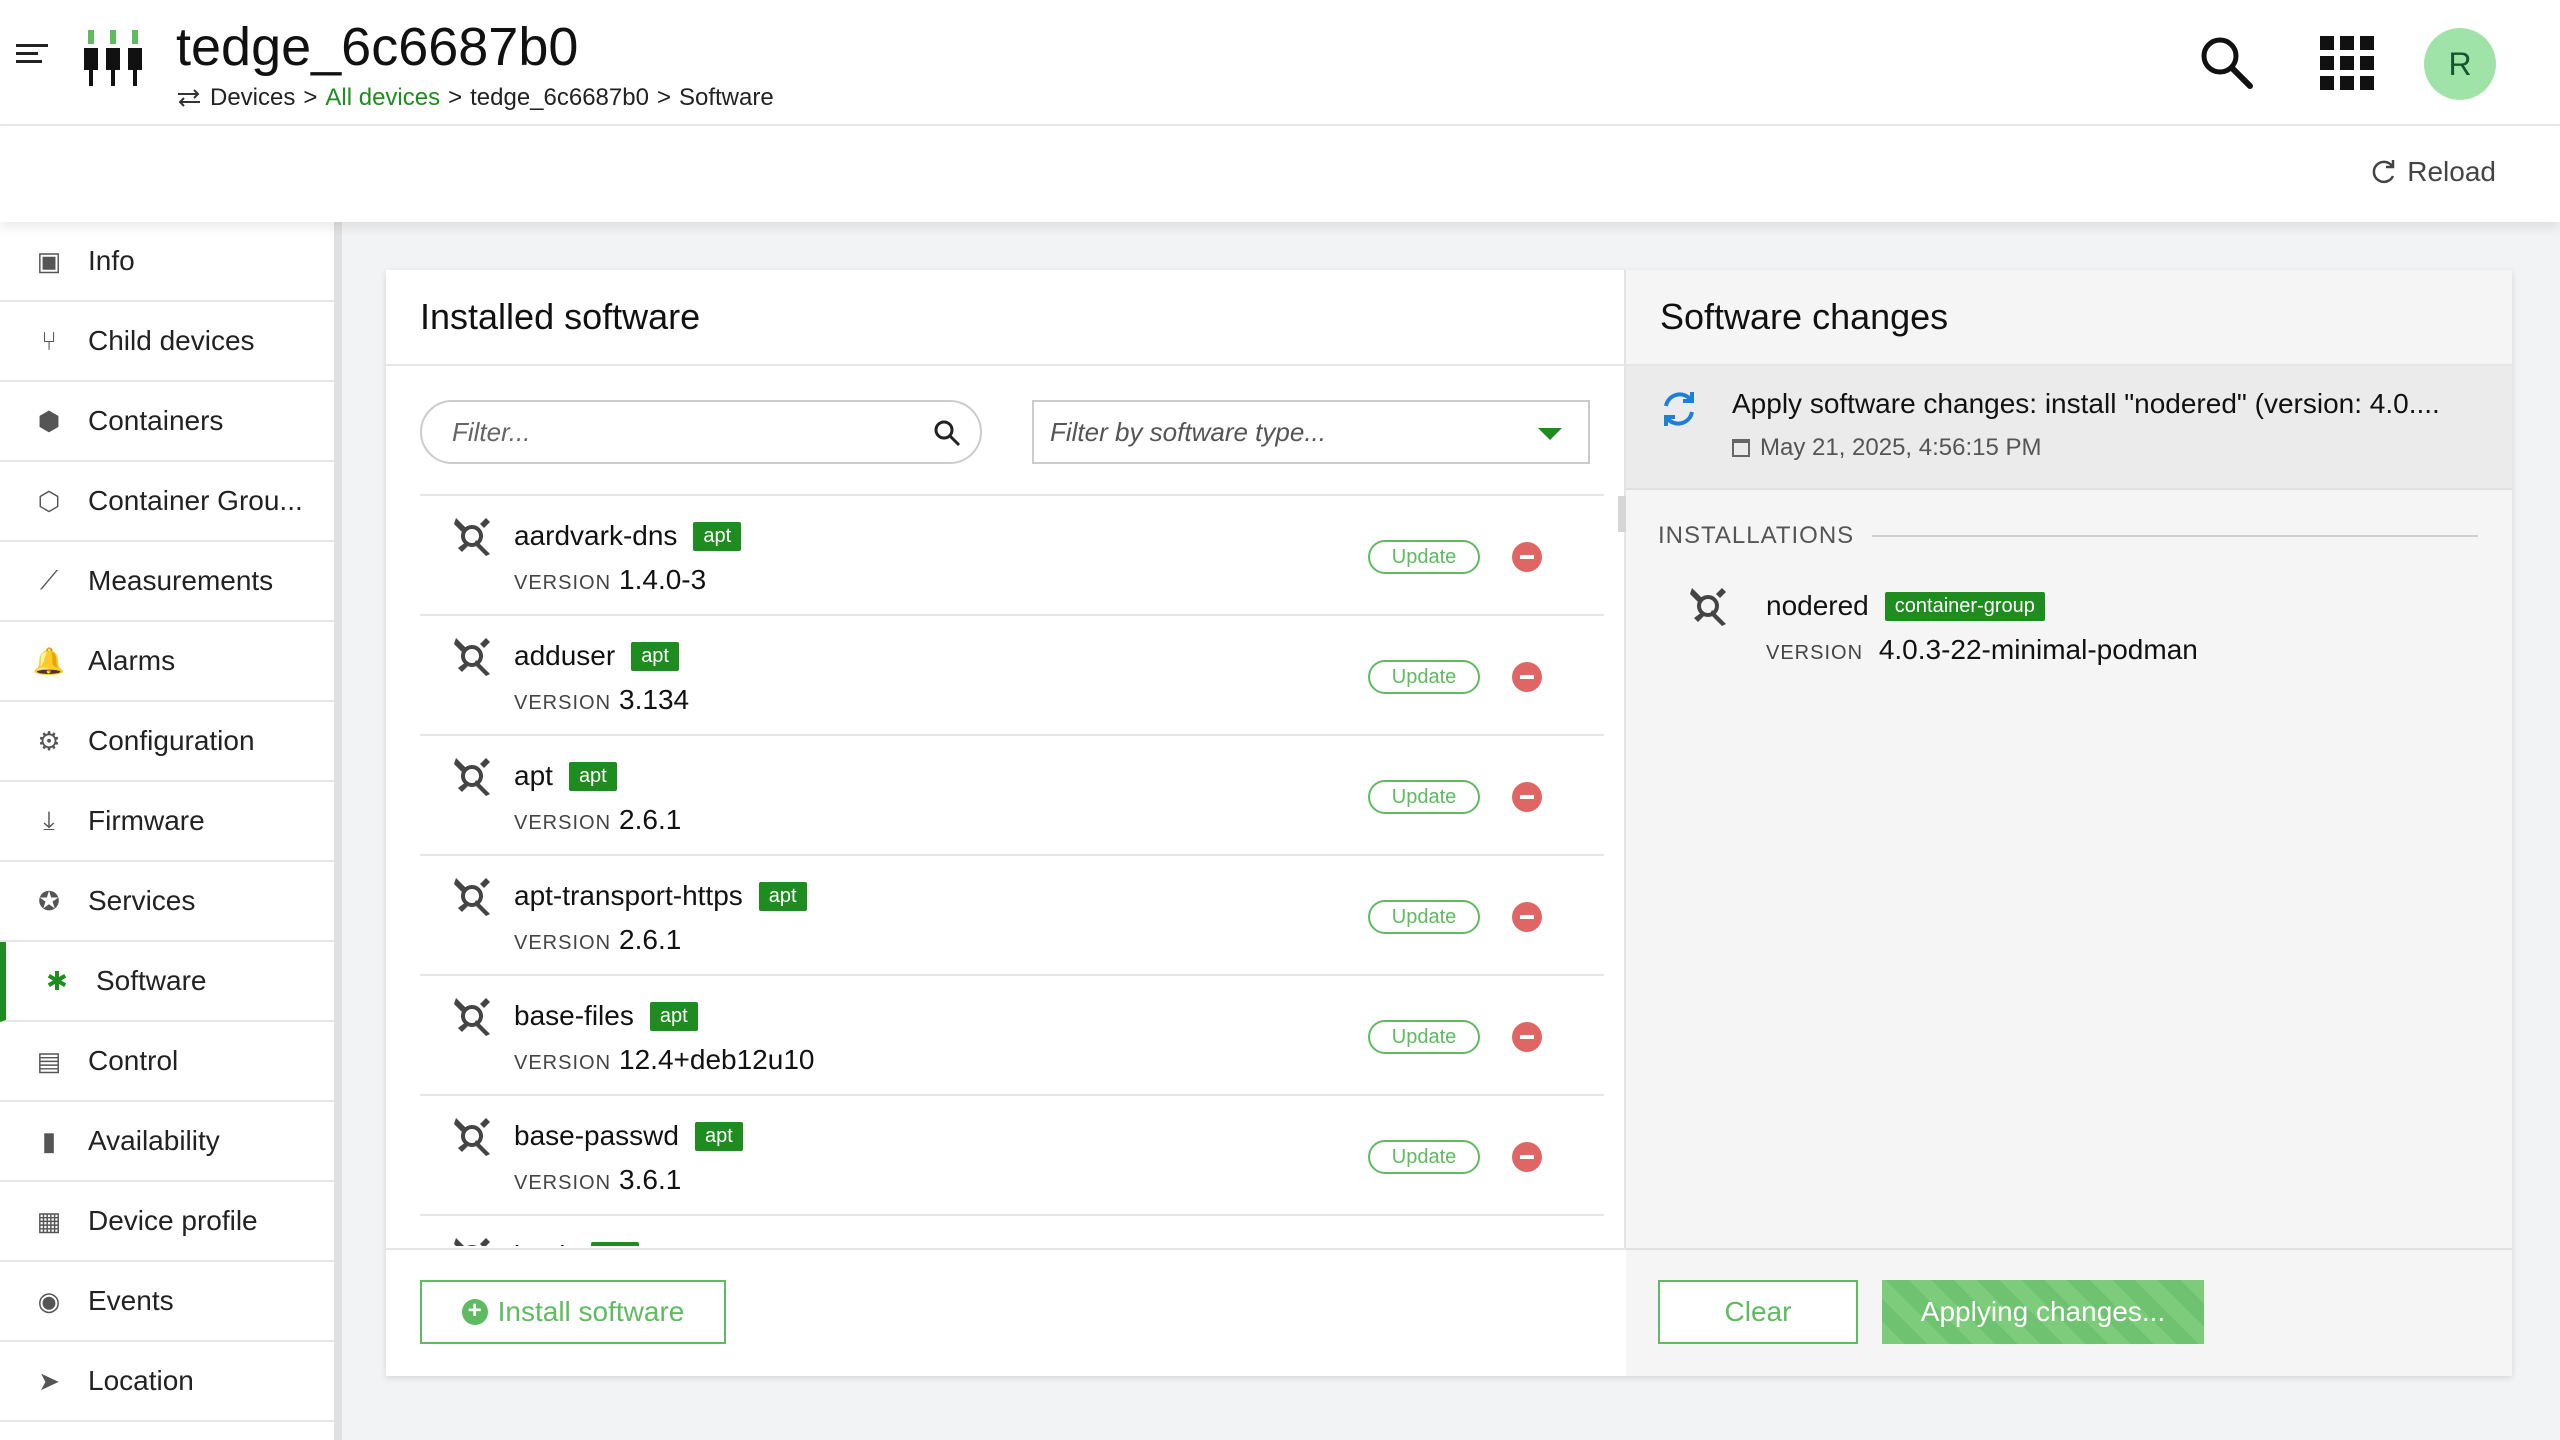 This screenshot has height=1440, width=2560. I want to click on software-name: aardvark-dns, so click(596, 535).